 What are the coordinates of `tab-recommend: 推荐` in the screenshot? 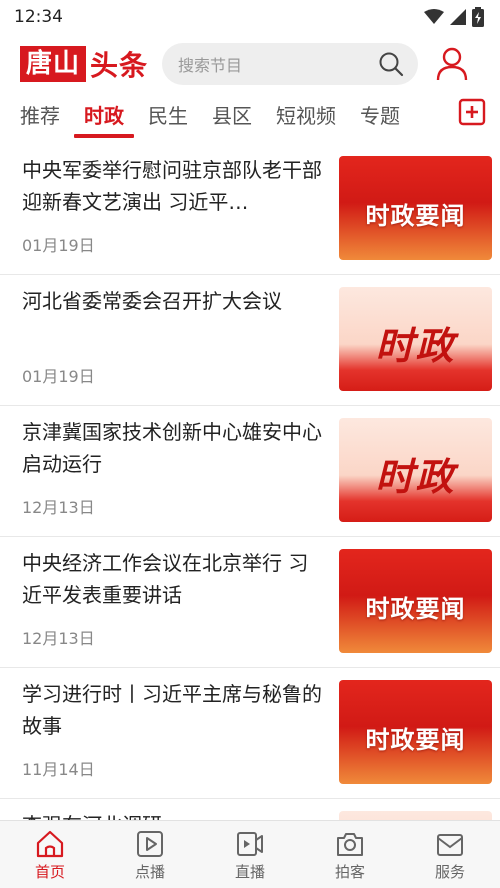 It's located at (40, 116).